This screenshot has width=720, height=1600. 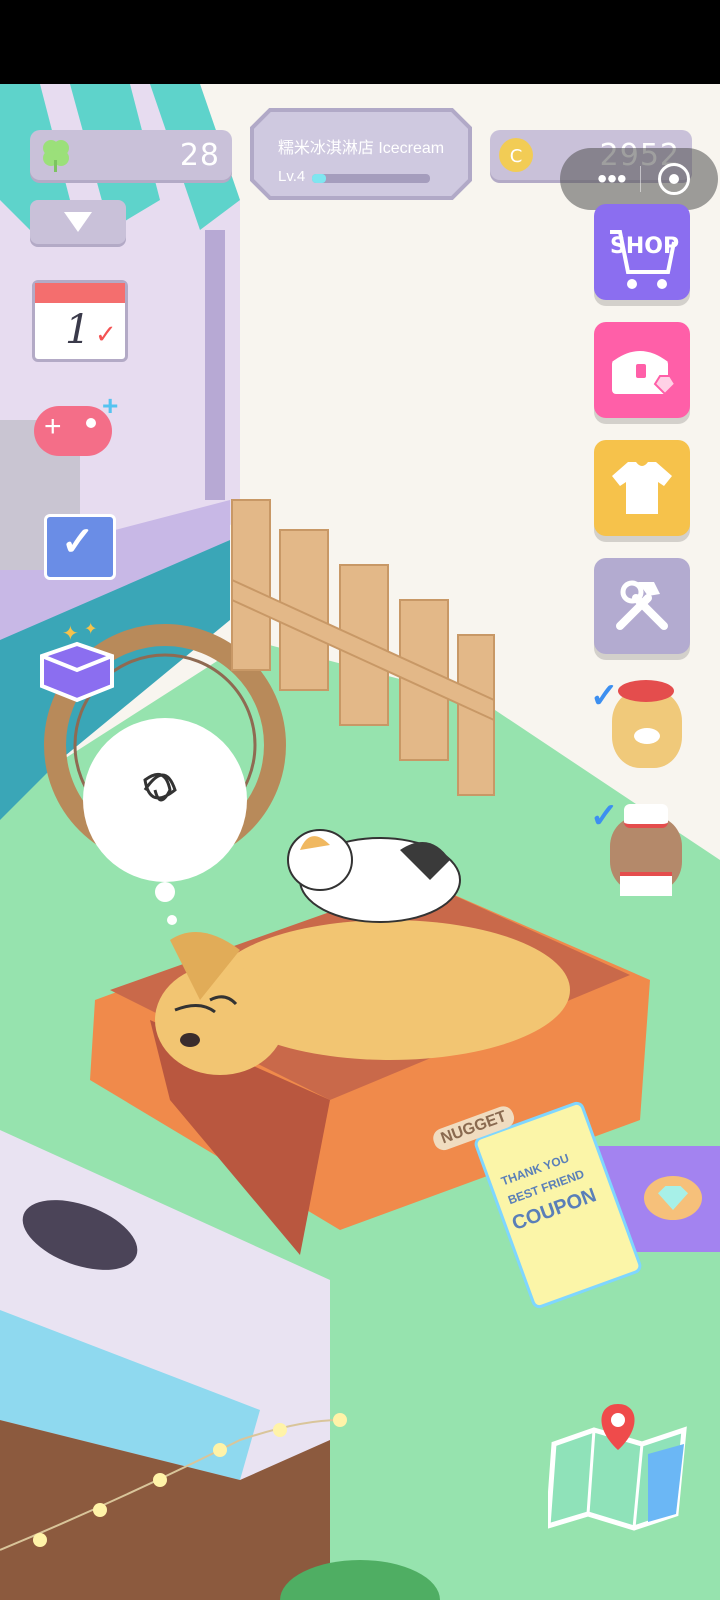 I want to click on calendar-check: ✓, so click(x=106, y=334).